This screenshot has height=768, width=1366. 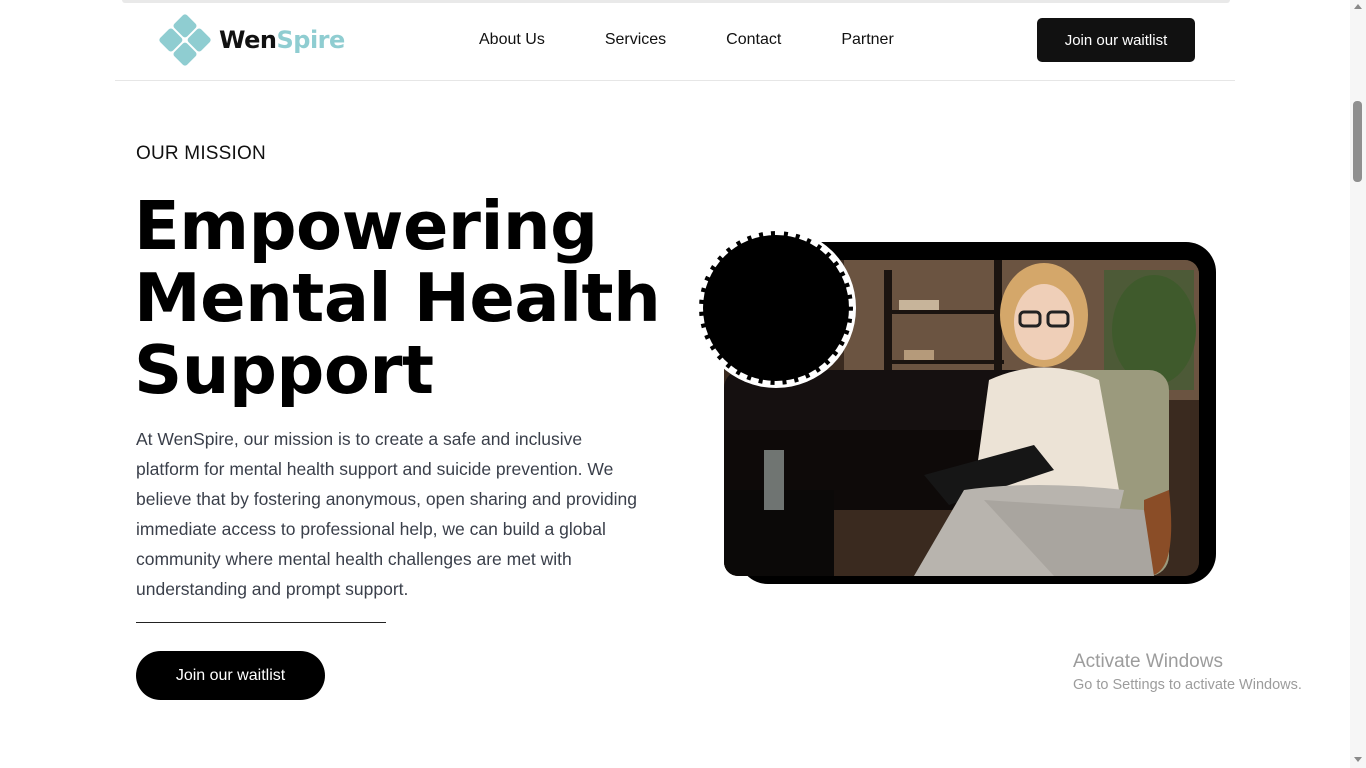 What do you see at coordinates (1358, 6) in the screenshot?
I see `scroll-up-arrow-icon` at bounding box center [1358, 6].